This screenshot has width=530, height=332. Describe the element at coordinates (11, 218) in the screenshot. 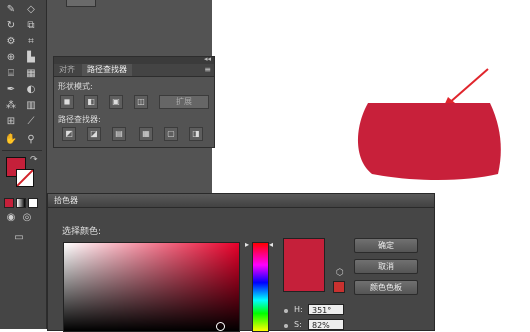

I see `draw-normal-icon: ◉` at that location.